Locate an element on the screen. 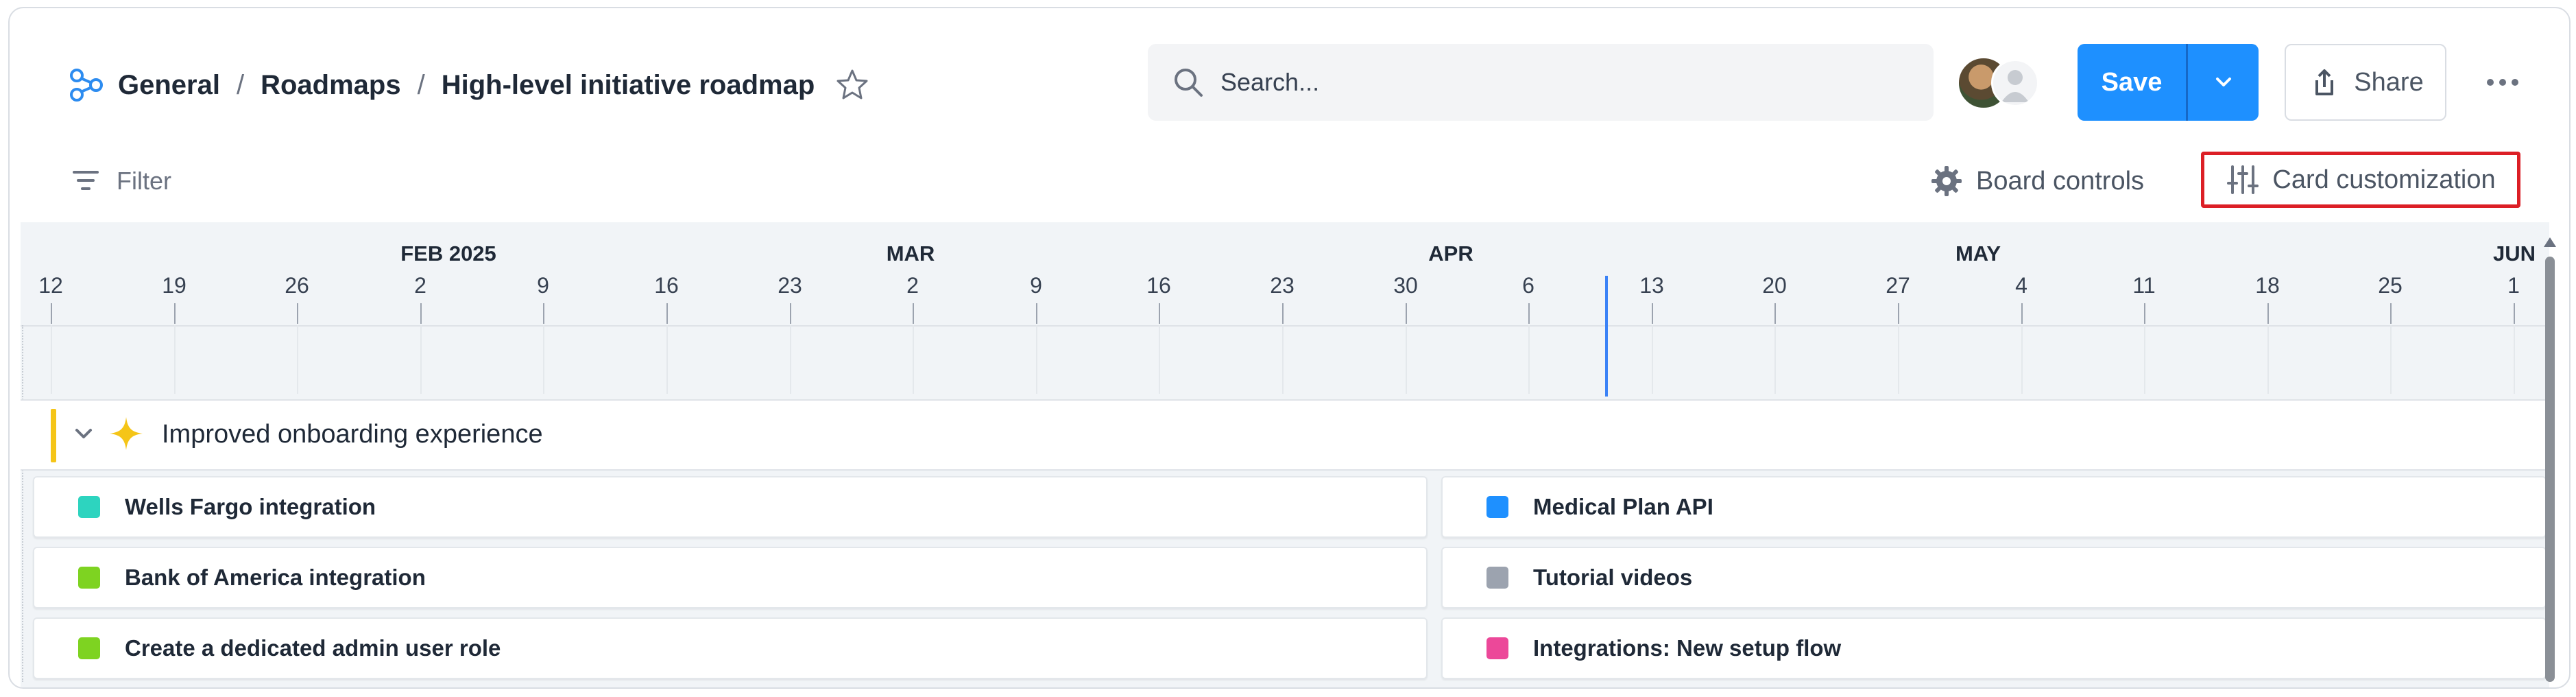  card-title: Create a dedicated admin user role is located at coordinates (313, 648).